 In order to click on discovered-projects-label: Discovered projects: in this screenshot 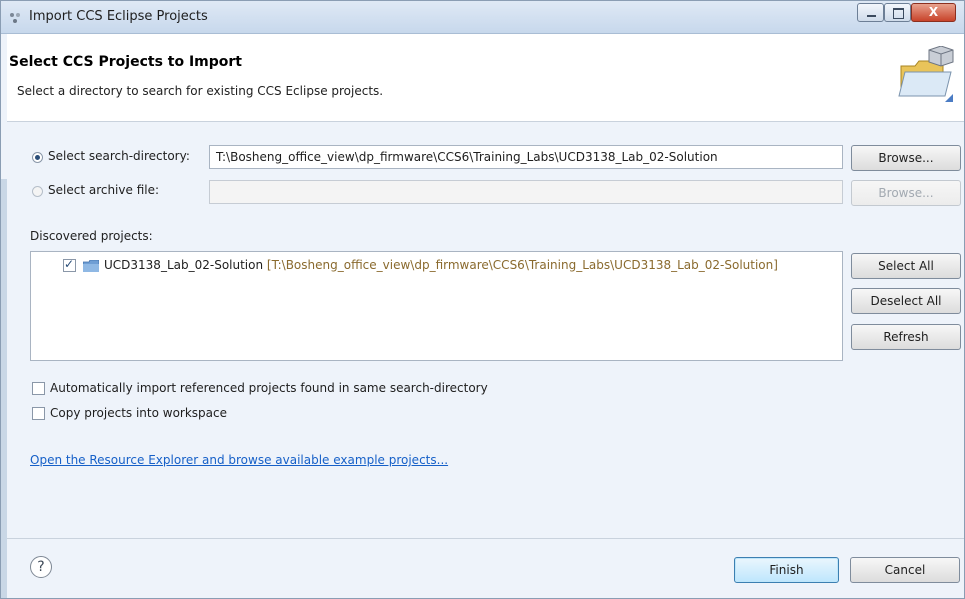, I will do `click(91, 236)`.